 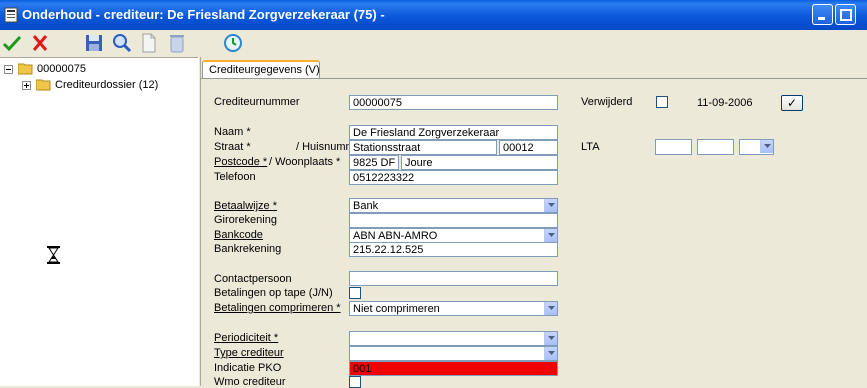 I want to click on toolbar, so click(x=433, y=43).